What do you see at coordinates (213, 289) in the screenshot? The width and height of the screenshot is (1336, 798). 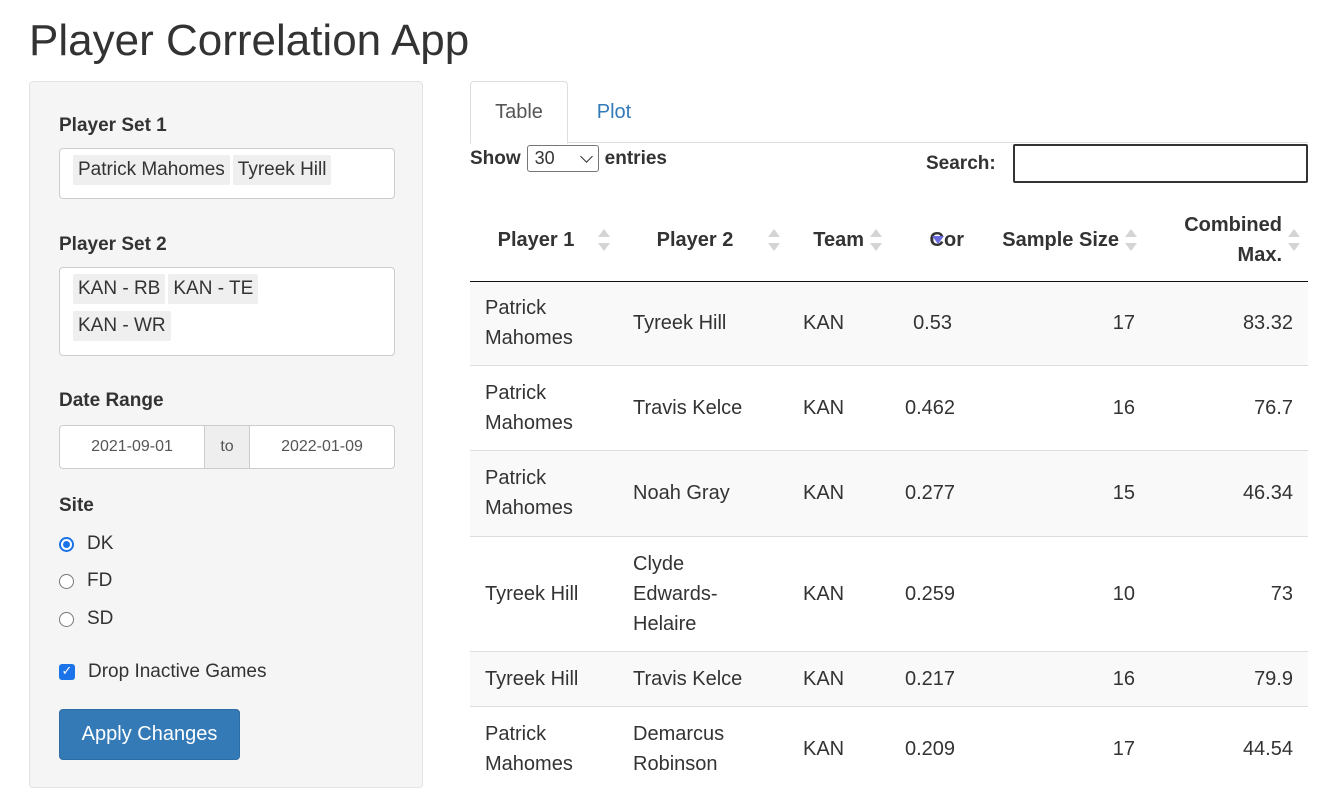 I see `player-set-2-chip: KAN - TE` at bounding box center [213, 289].